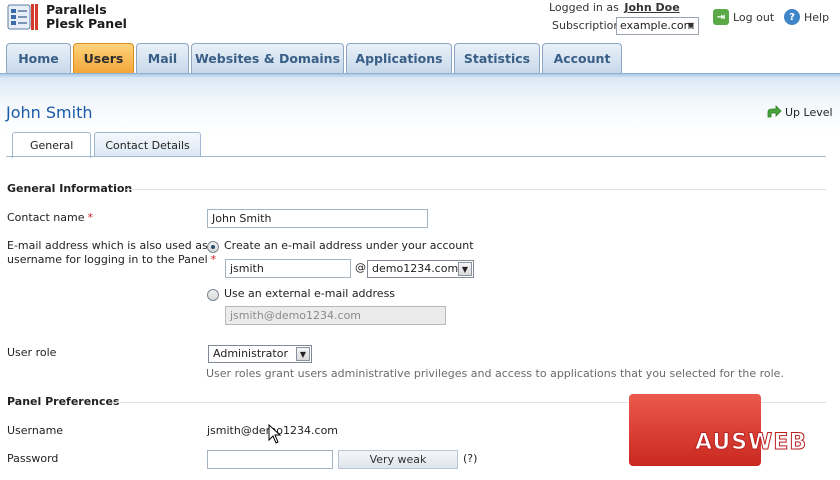 The height and width of the screenshot is (480, 840). I want to click on brand-line-1: Parallels, so click(76, 9).